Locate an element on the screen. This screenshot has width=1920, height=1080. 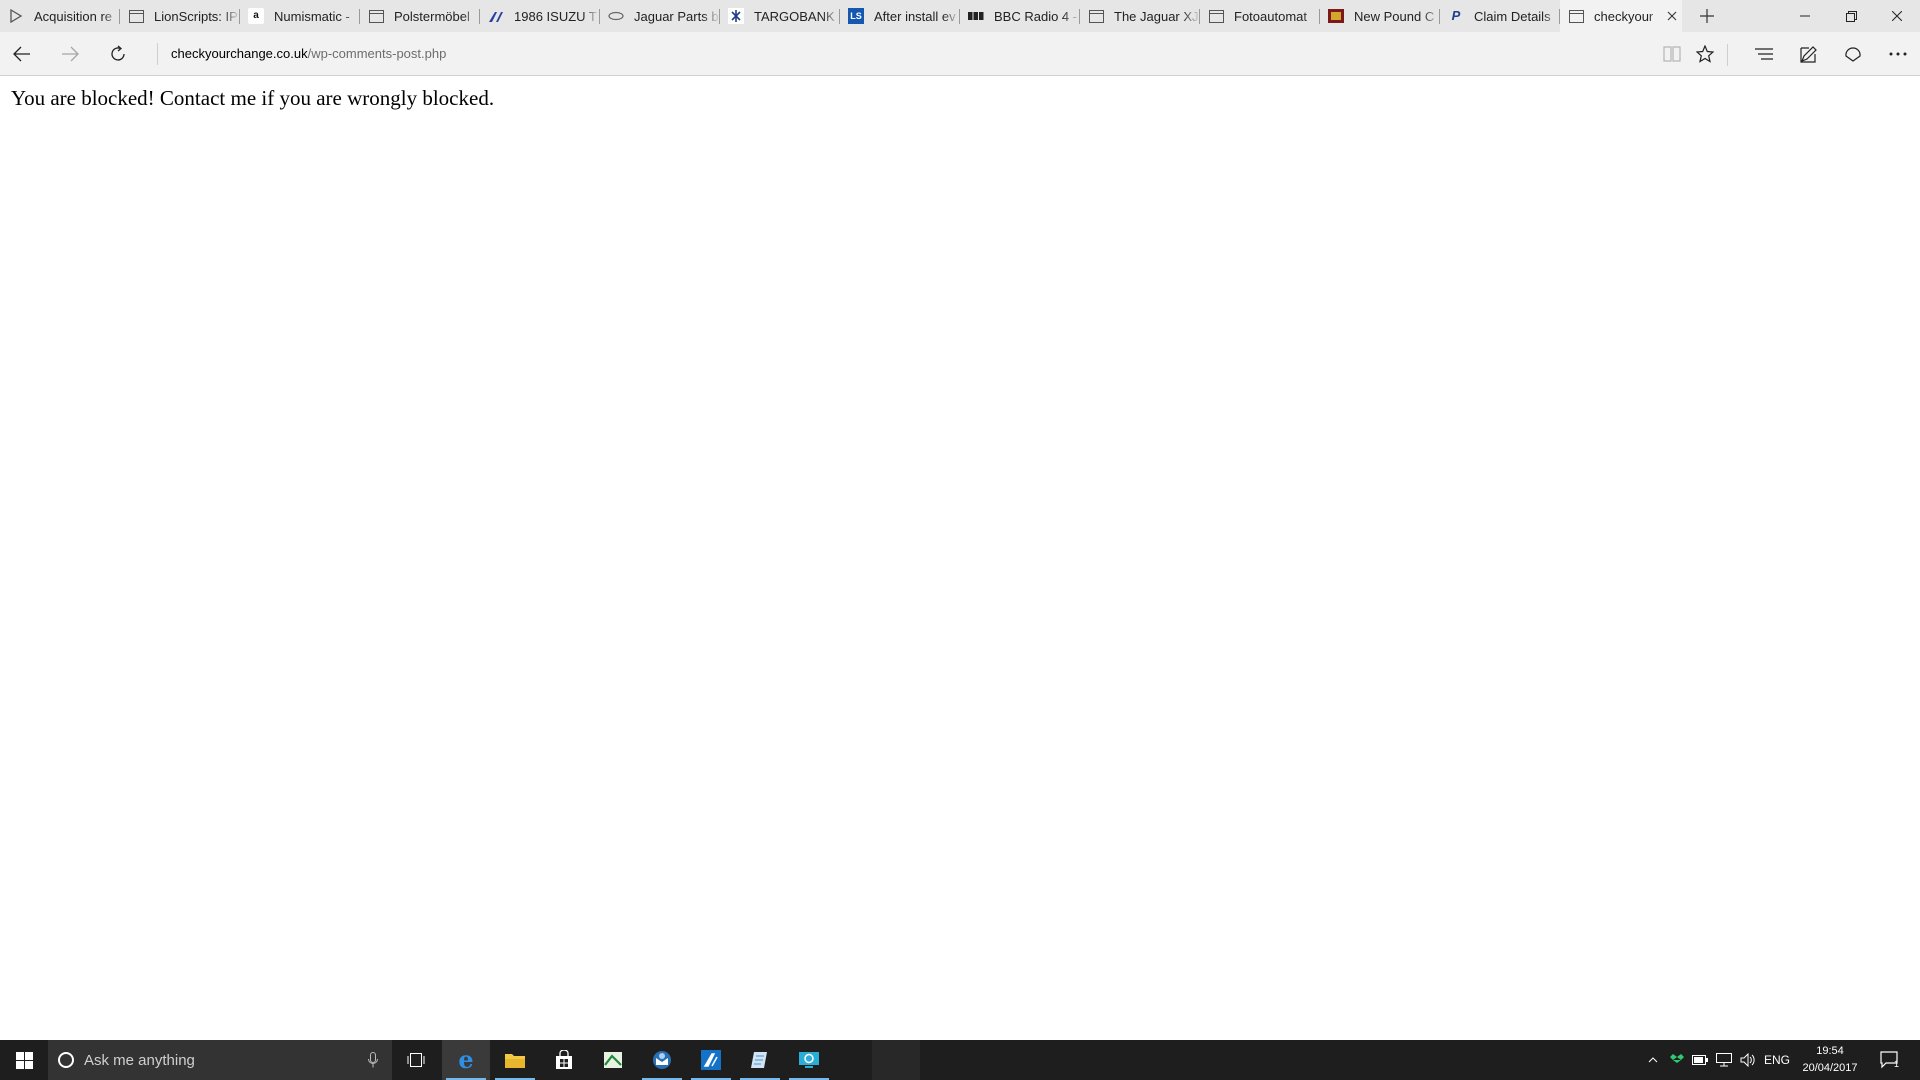
edge-taskbar-button: e is located at coordinates (466, 1060).